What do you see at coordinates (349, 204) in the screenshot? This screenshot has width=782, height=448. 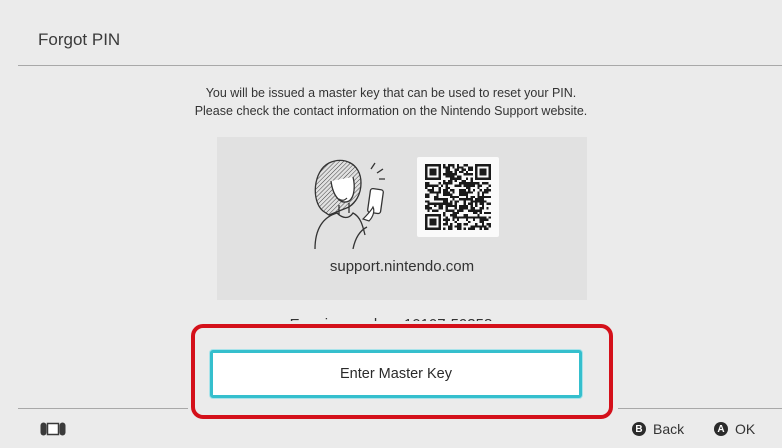 I see `person-with-phone-illustration` at bounding box center [349, 204].